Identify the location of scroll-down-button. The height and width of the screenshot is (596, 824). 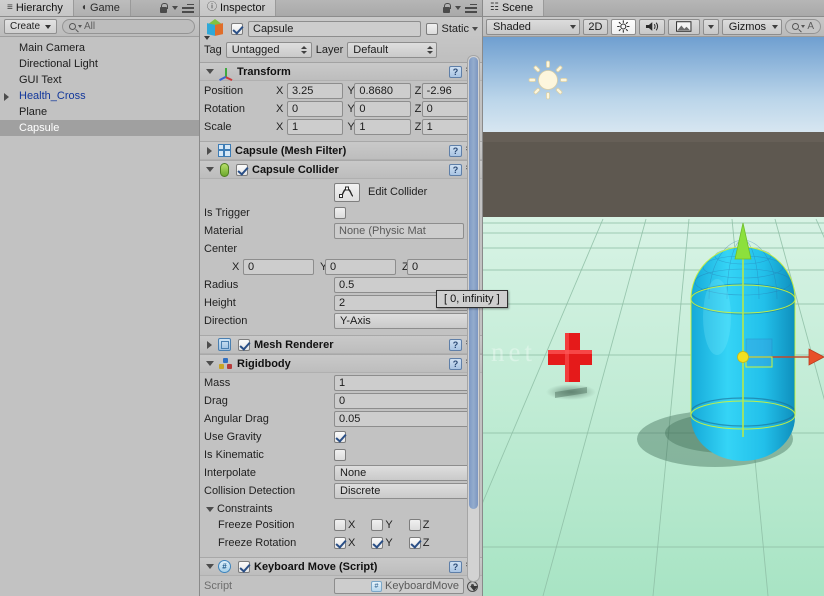
(473, 588).